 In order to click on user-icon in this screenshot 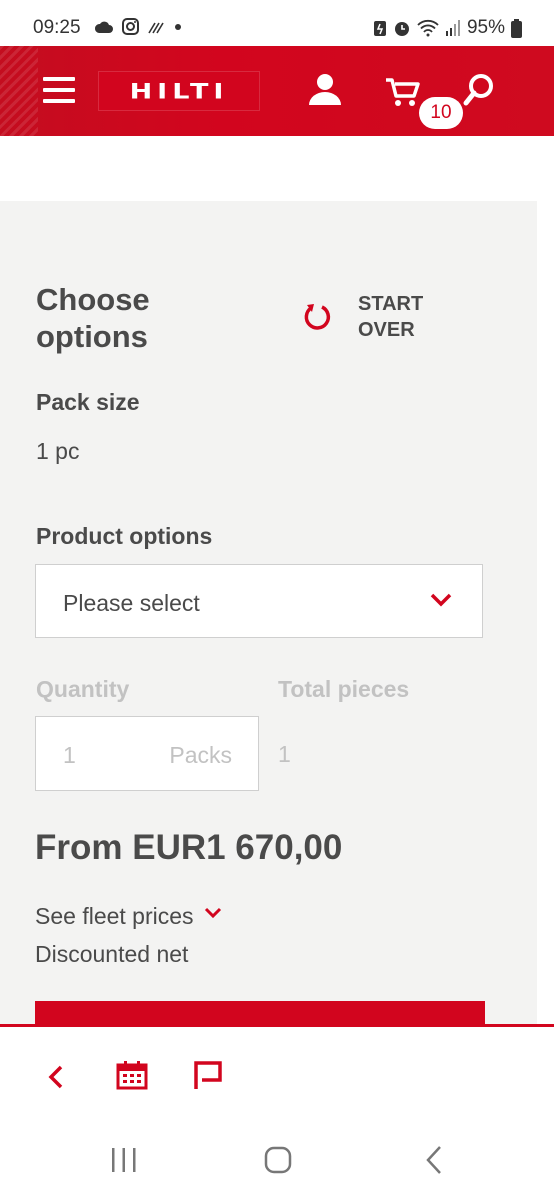, I will do `click(325, 90)`.